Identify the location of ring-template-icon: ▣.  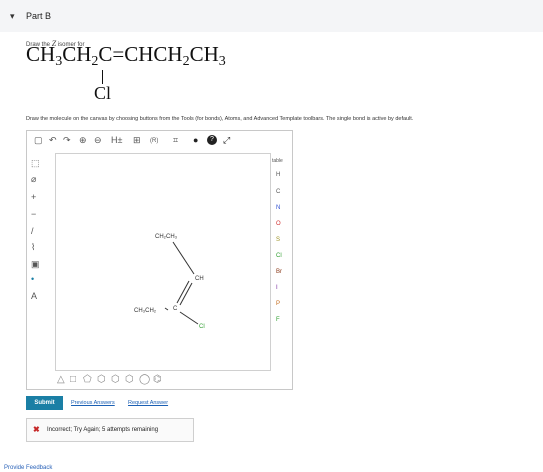
(35, 264).